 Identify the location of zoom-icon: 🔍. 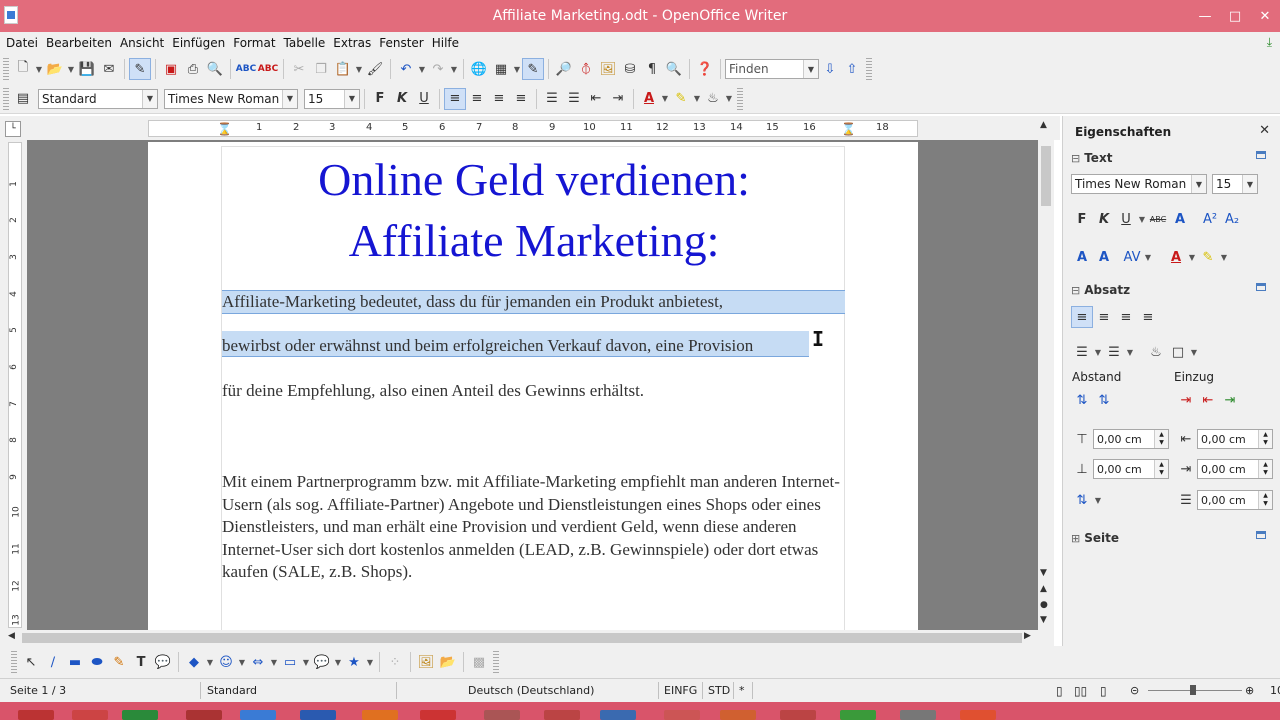
(674, 69).